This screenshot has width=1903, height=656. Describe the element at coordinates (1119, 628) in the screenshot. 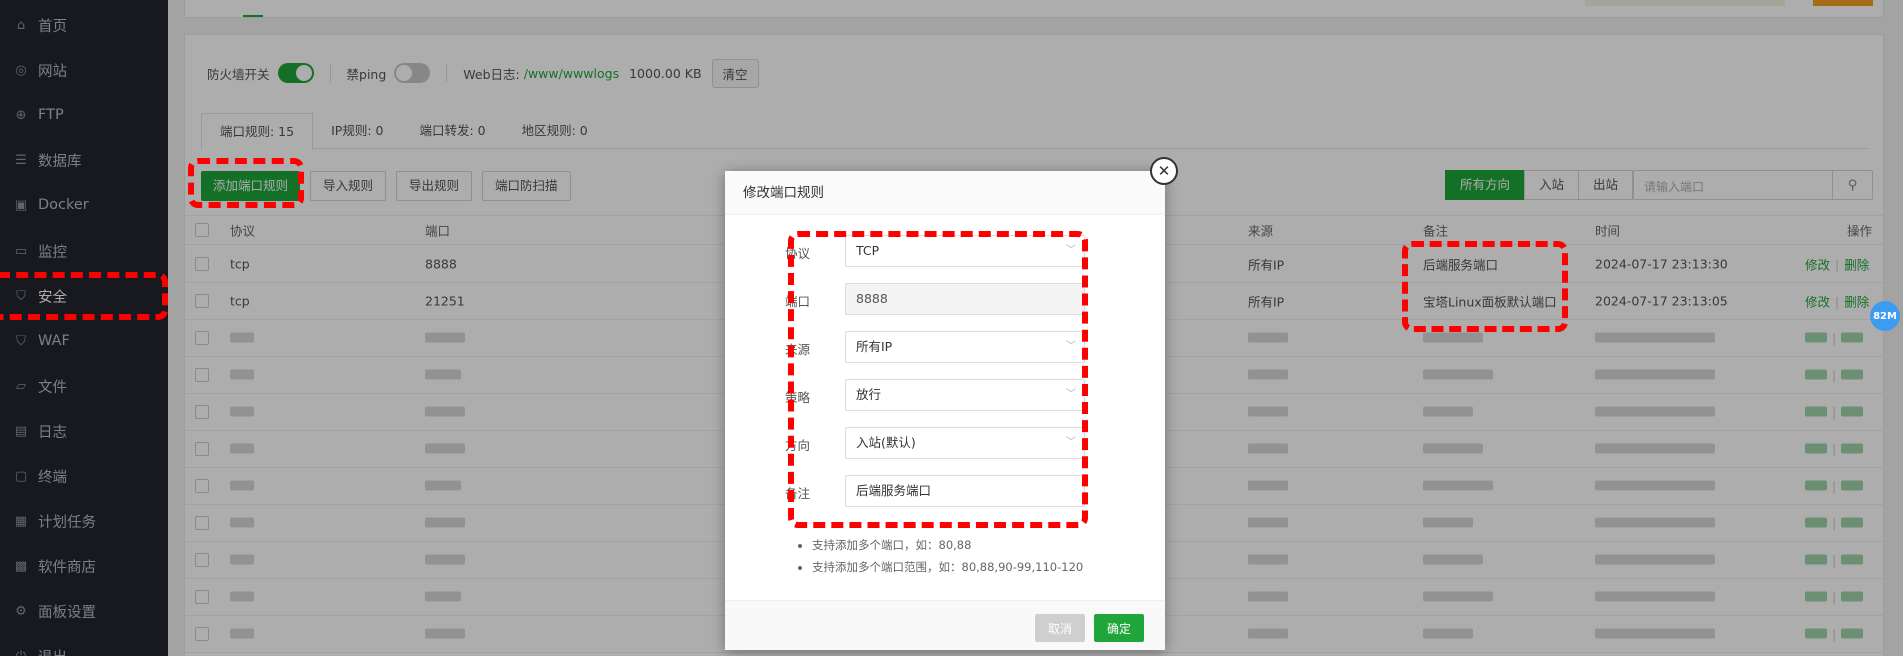

I see `confirm-button: 确定` at that location.